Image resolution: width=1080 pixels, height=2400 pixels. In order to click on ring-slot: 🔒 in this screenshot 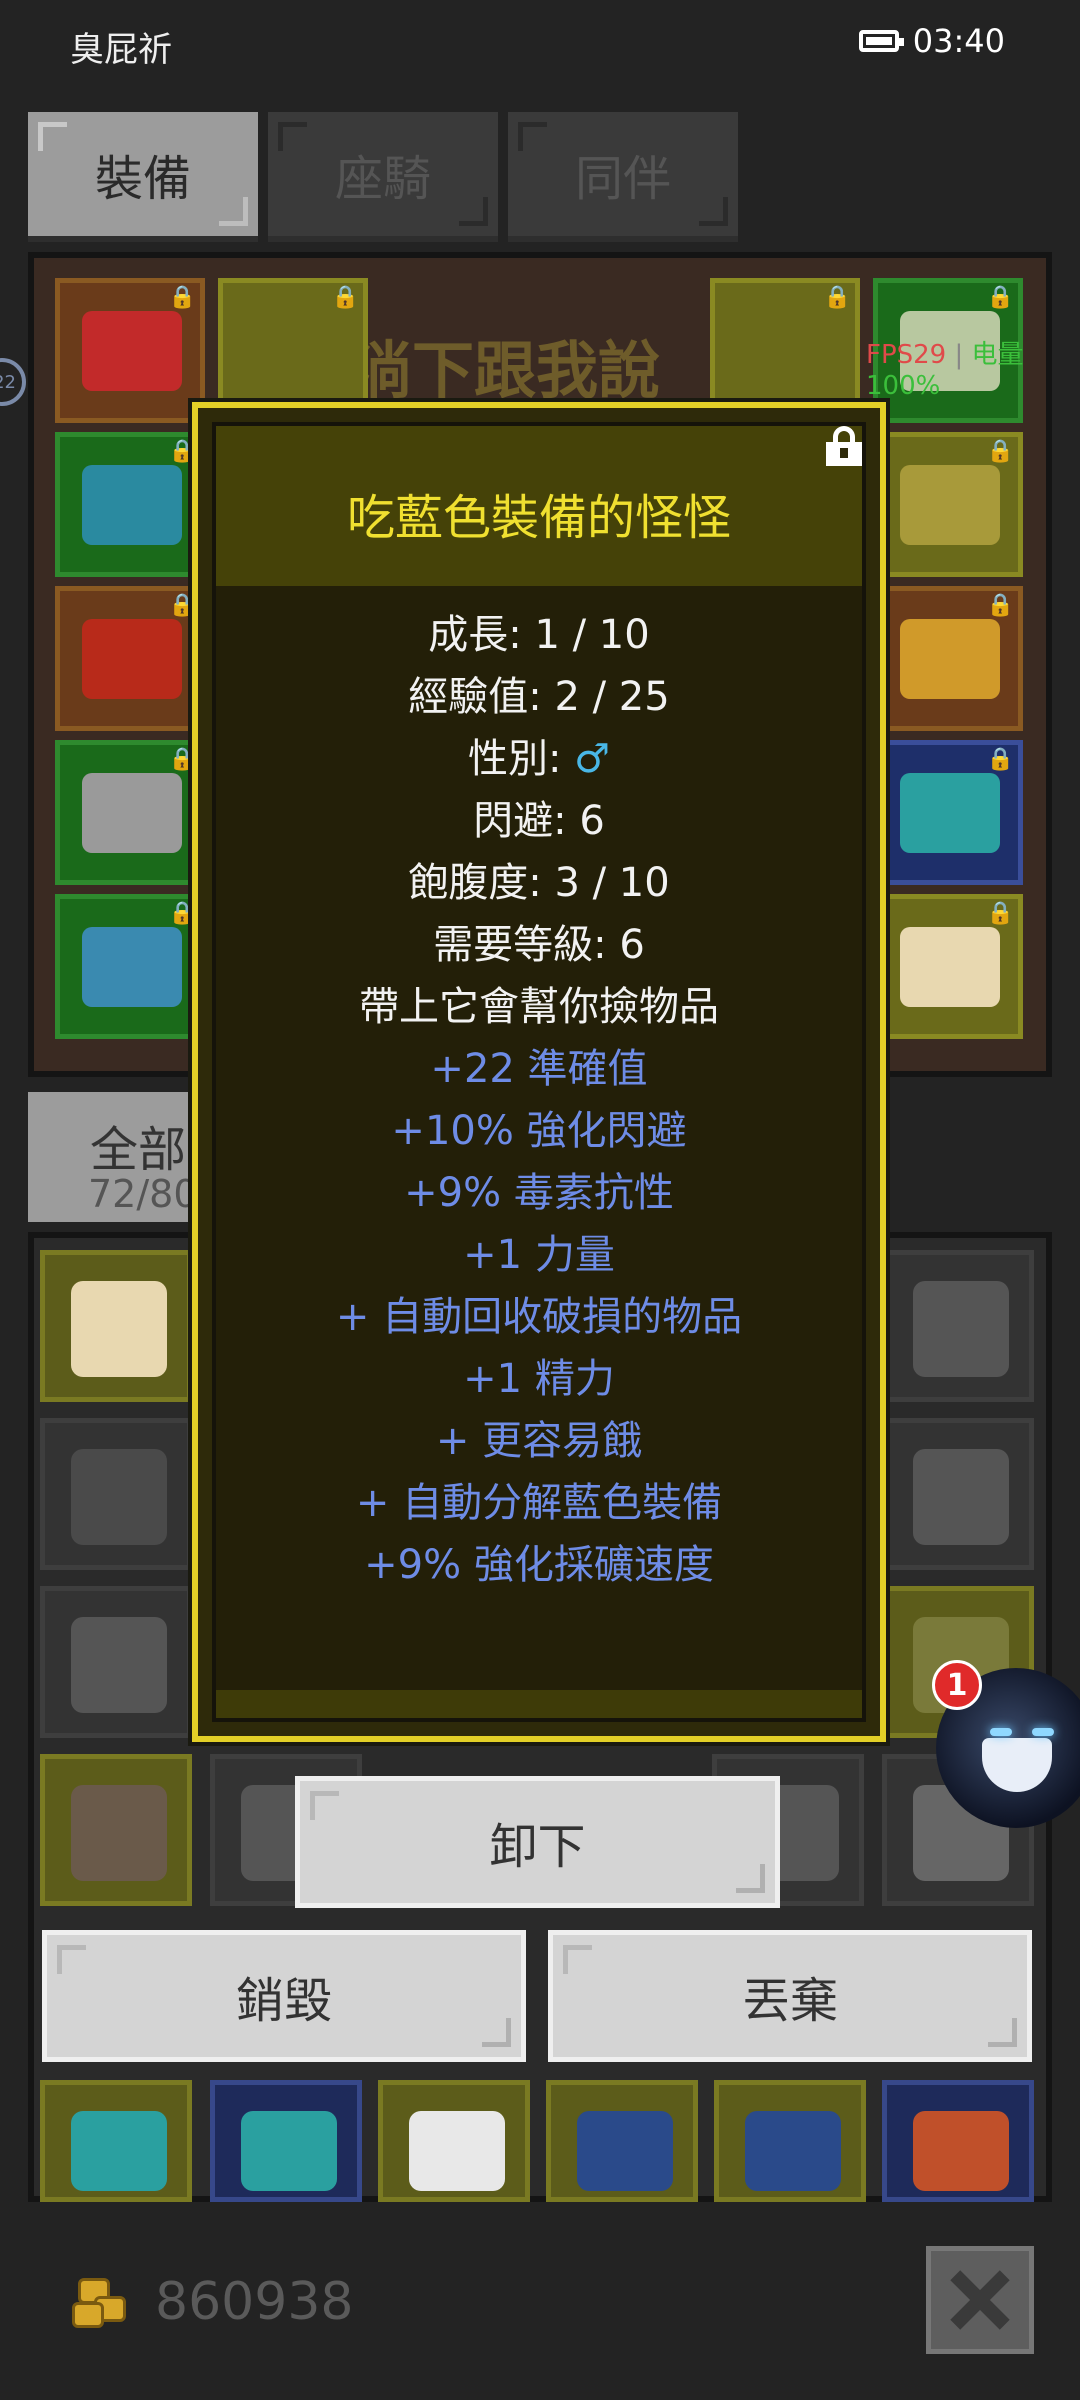, I will do `click(948, 504)`.